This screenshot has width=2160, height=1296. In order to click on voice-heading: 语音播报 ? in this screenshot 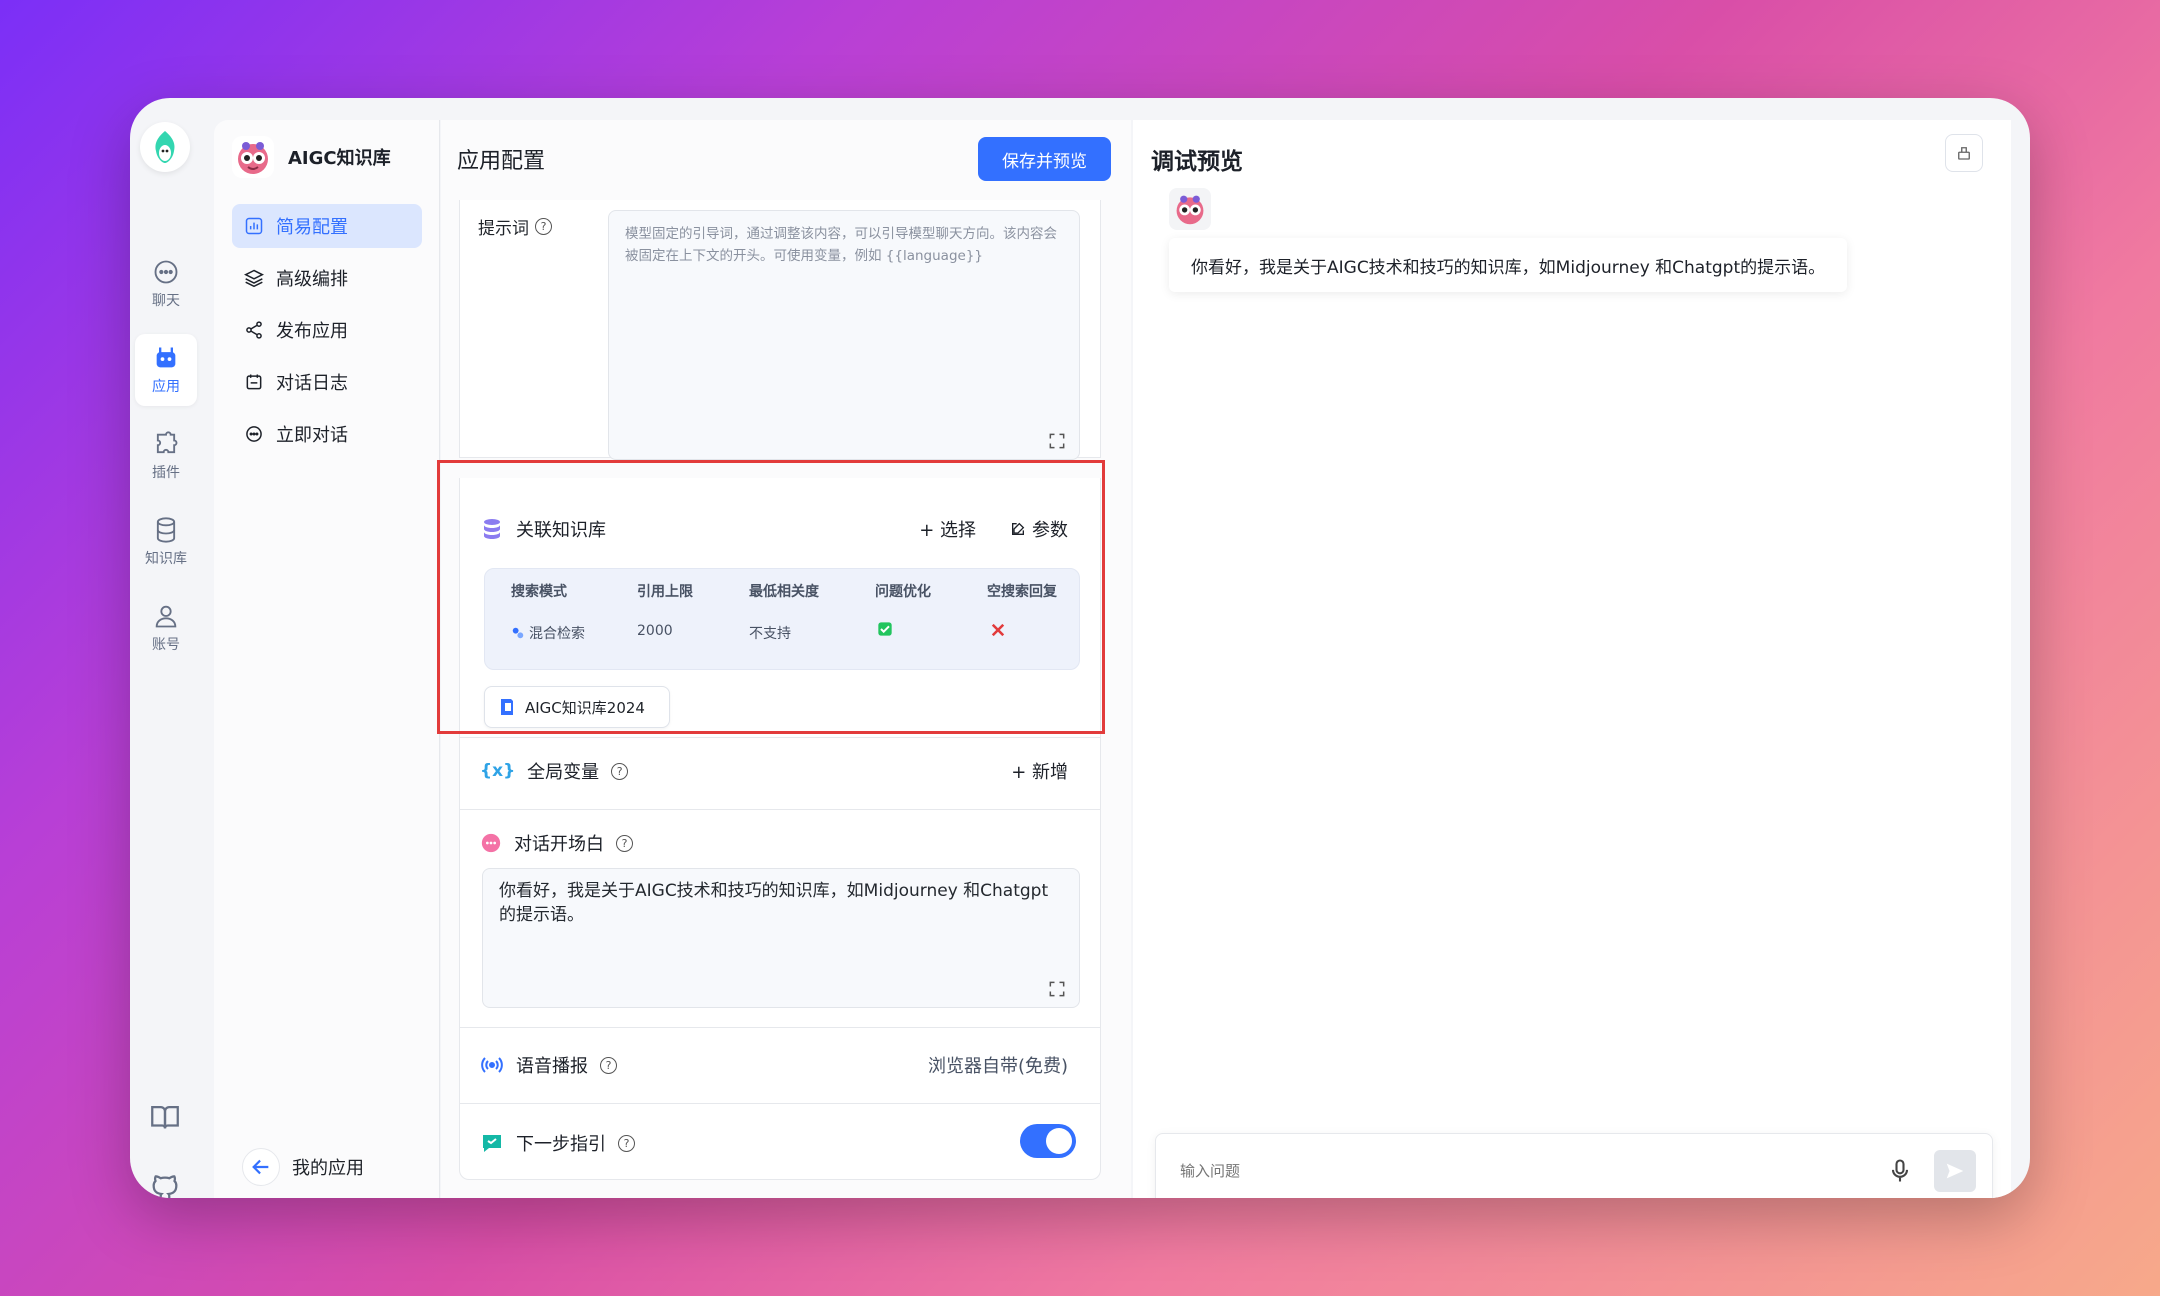, I will do `click(548, 1065)`.